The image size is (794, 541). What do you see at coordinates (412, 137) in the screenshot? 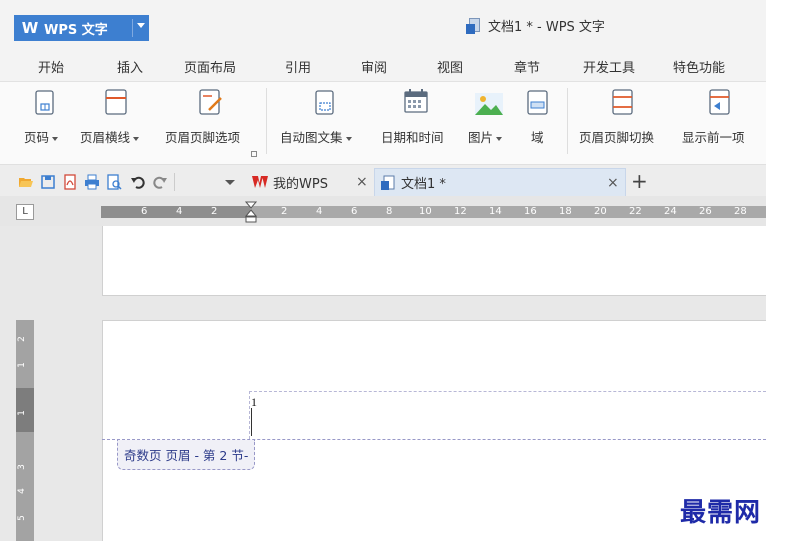
I see `date-time-label: 日期和时间` at bounding box center [412, 137].